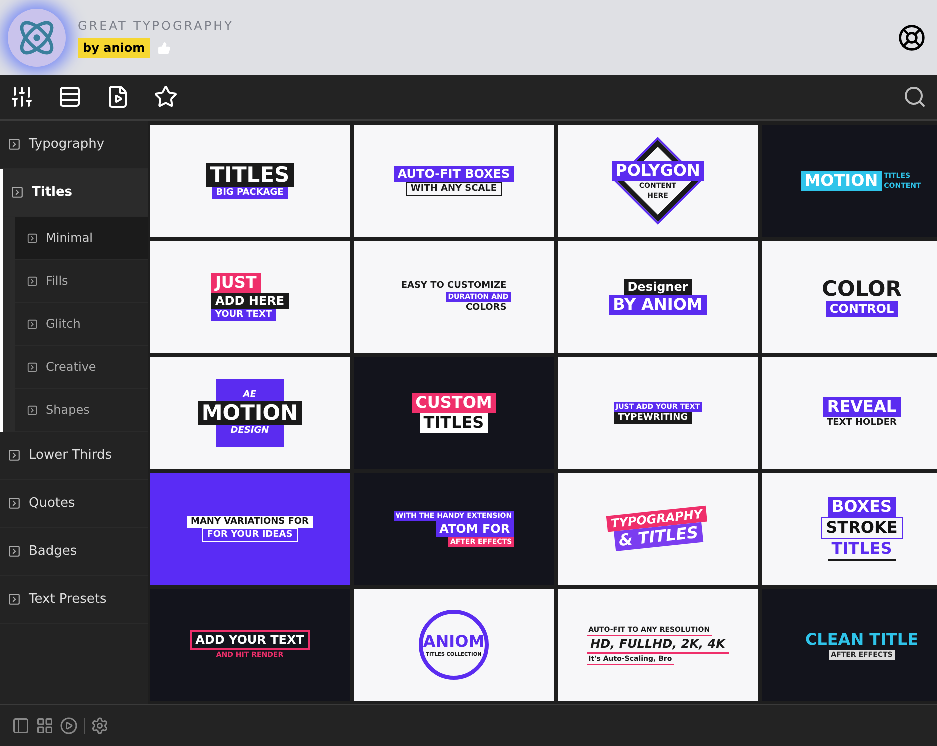 The width and height of the screenshot is (937, 746). Describe the element at coordinates (69, 725) in the screenshot. I see `play-icon` at that location.